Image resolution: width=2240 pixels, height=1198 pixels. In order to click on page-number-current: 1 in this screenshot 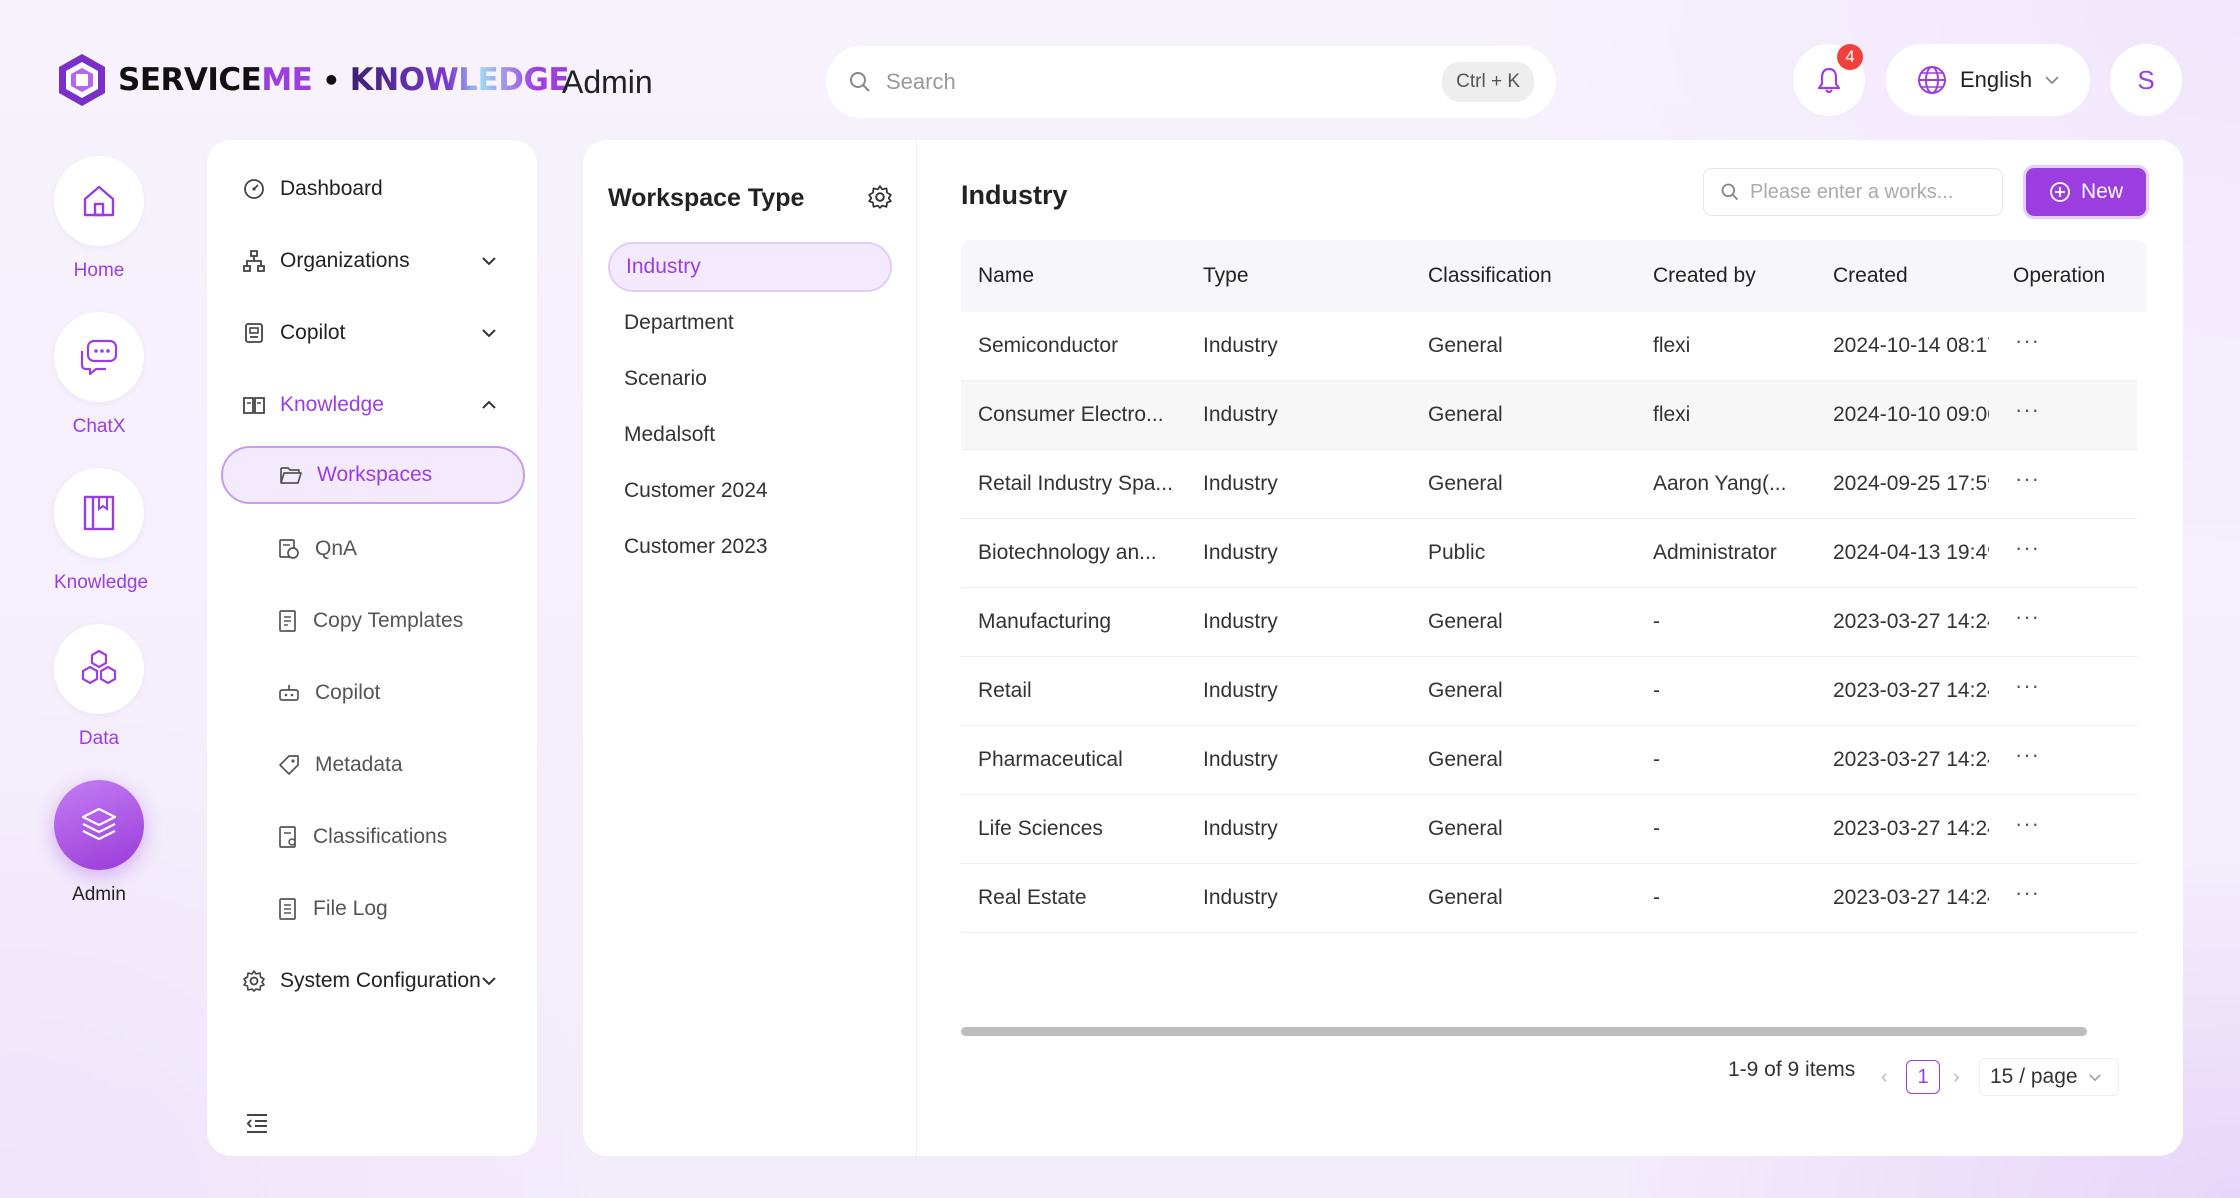, I will do `click(1923, 1077)`.